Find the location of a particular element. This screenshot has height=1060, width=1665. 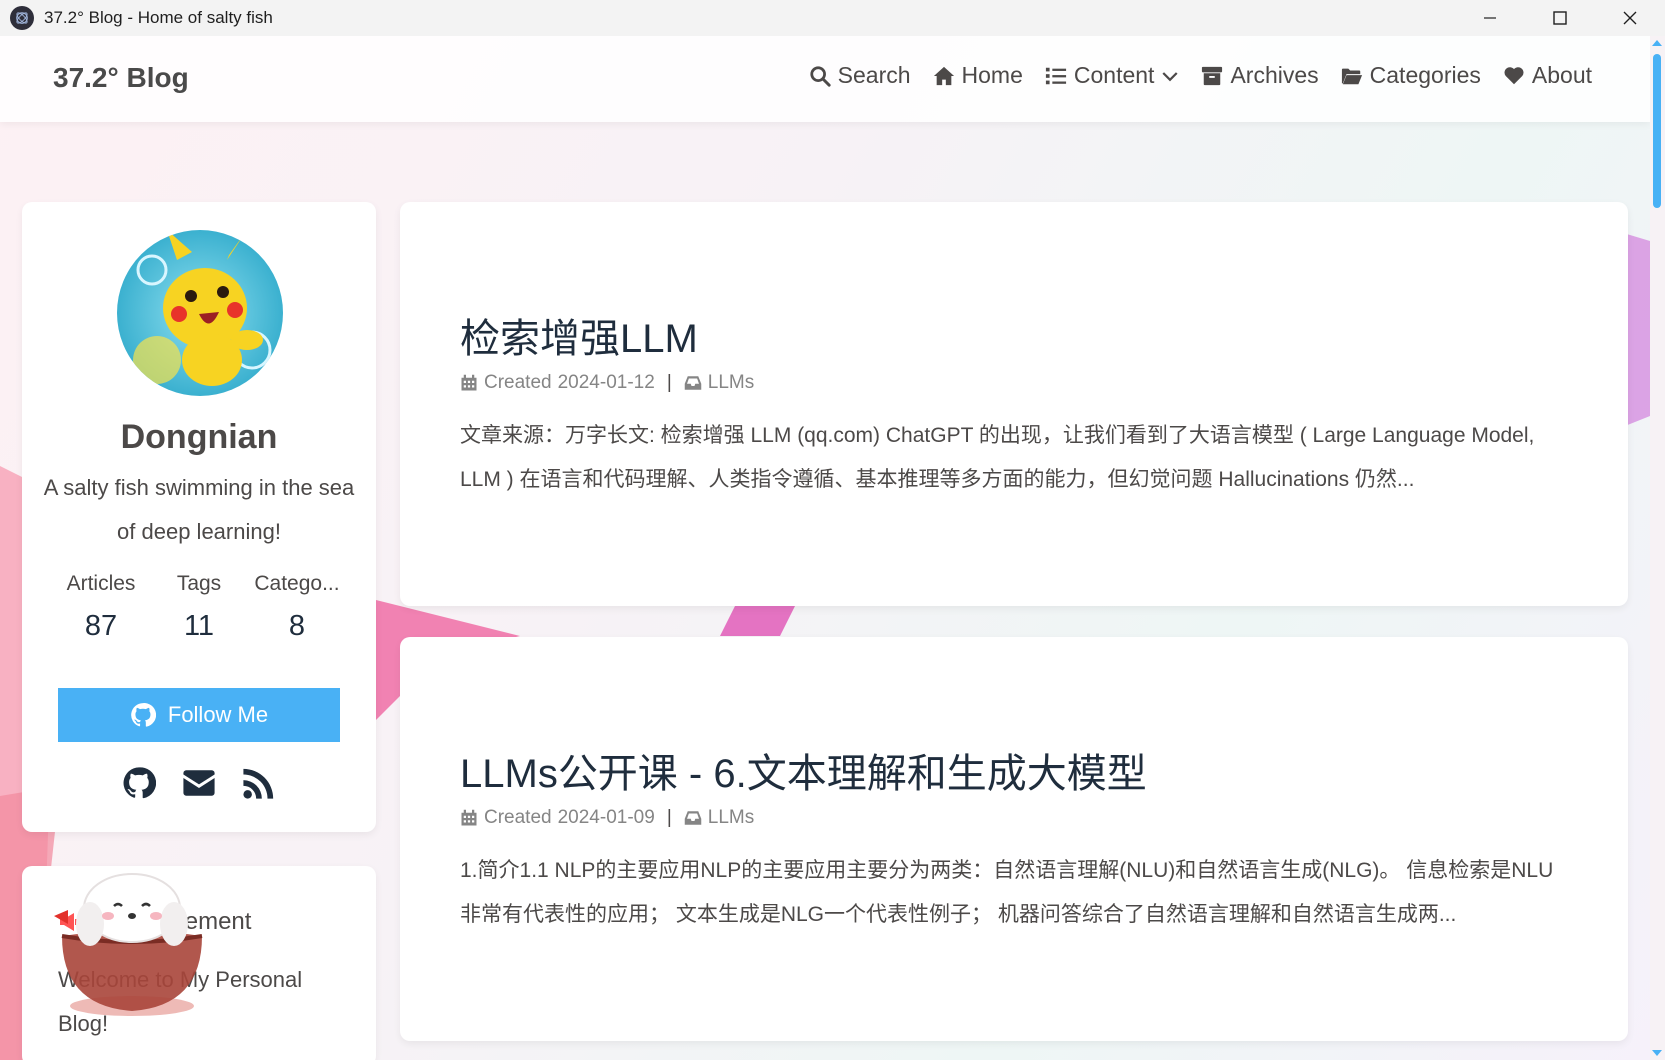

site-stats: Articles 87 Tags 11 Catego... 8 is located at coordinates (199, 607).